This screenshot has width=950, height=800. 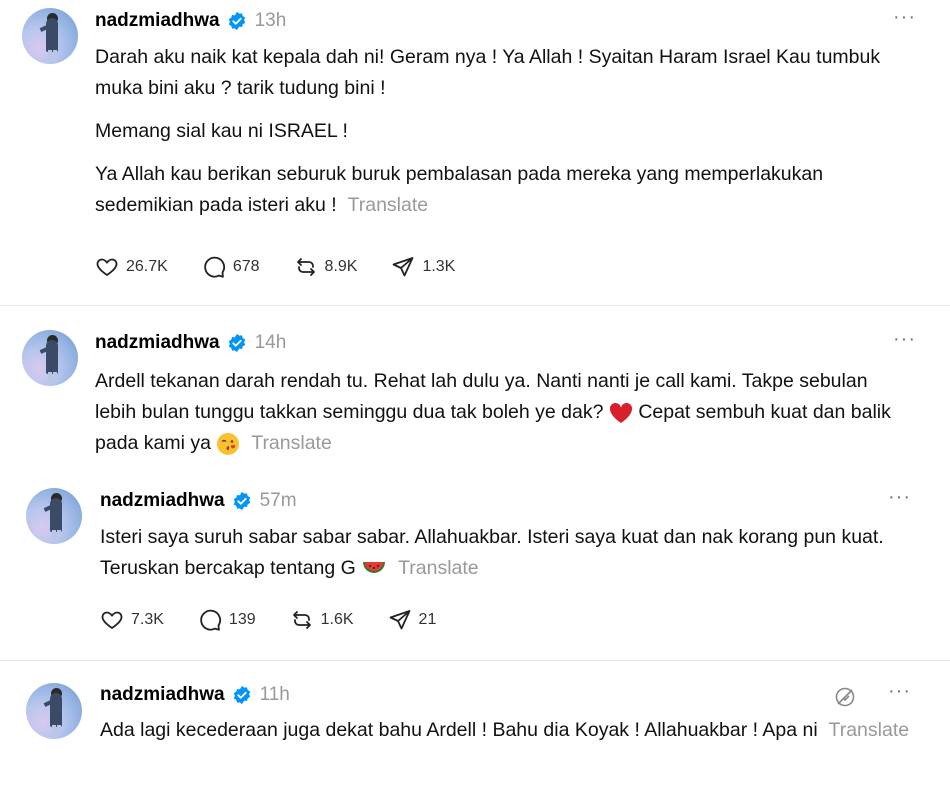 I want to click on post-actions: 7.3K 139 1.6K 21, so click(x=285, y=620).